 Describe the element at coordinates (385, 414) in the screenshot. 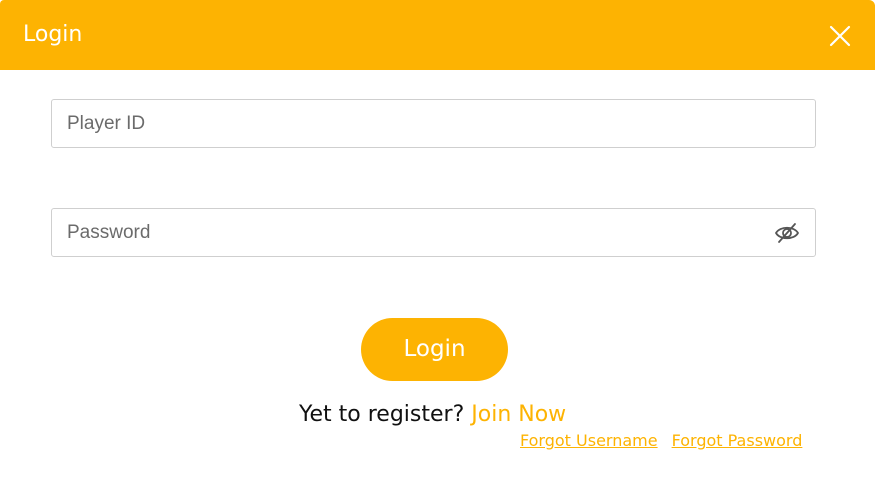

I see `register-prompt: Yet to register?` at that location.